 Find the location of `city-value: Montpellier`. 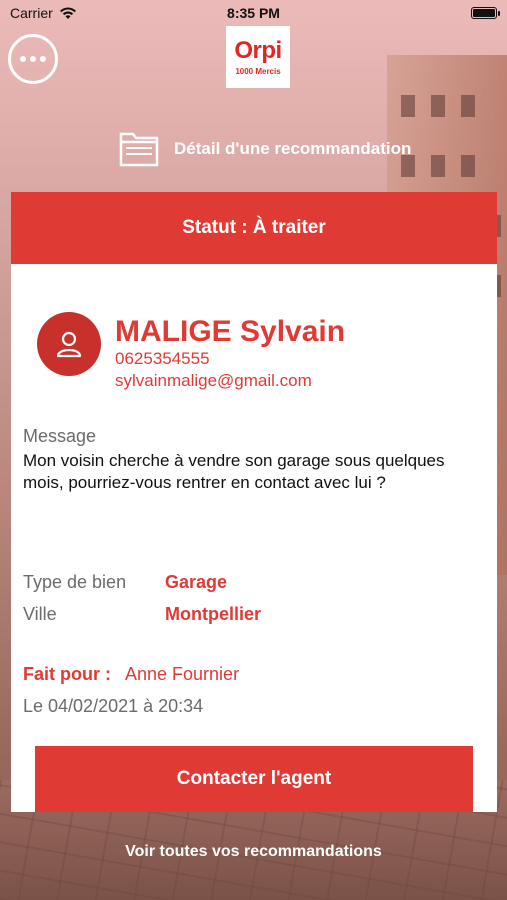

city-value: Montpellier is located at coordinates (213, 614).